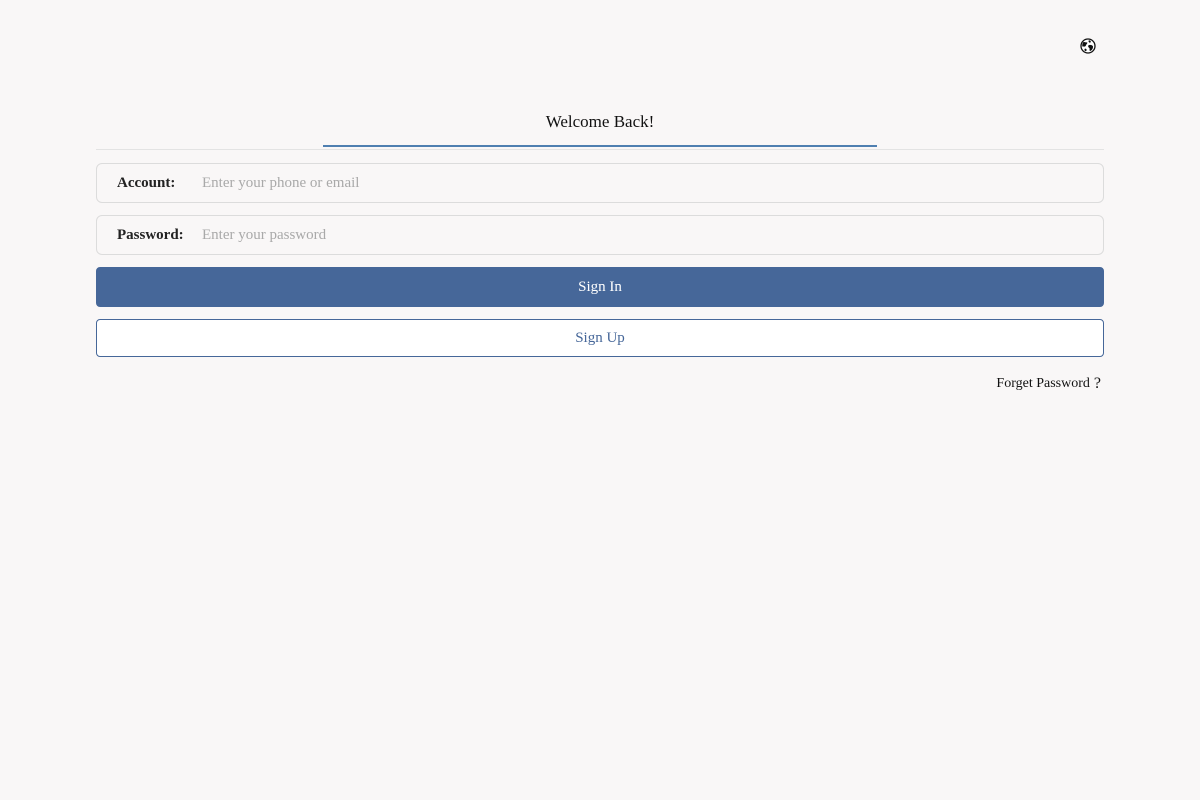 The width and height of the screenshot is (1200, 800). I want to click on forget-password-label: Forget Password, so click(1043, 383).